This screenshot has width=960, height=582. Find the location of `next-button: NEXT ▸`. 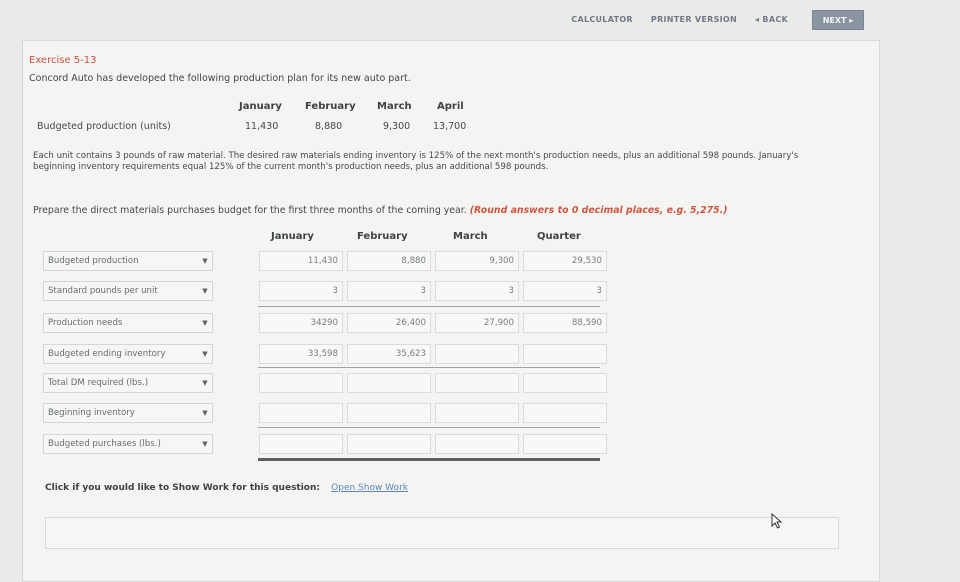

next-button: NEXT ▸ is located at coordinates (838, 20).